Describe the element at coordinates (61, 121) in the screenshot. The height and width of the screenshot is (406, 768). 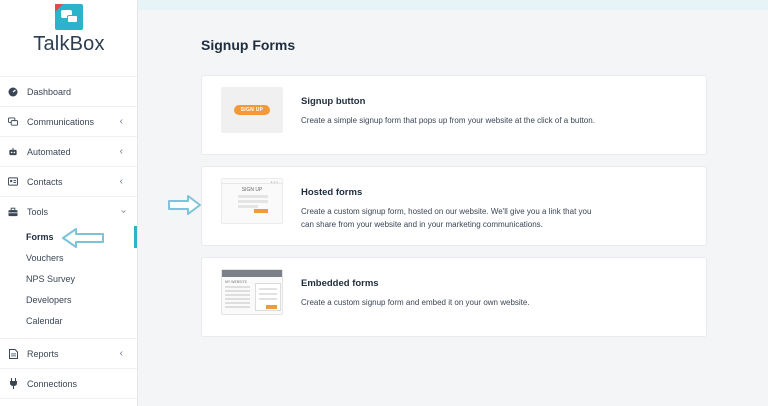
I see `sidebar-item-label: Communications` at that location.